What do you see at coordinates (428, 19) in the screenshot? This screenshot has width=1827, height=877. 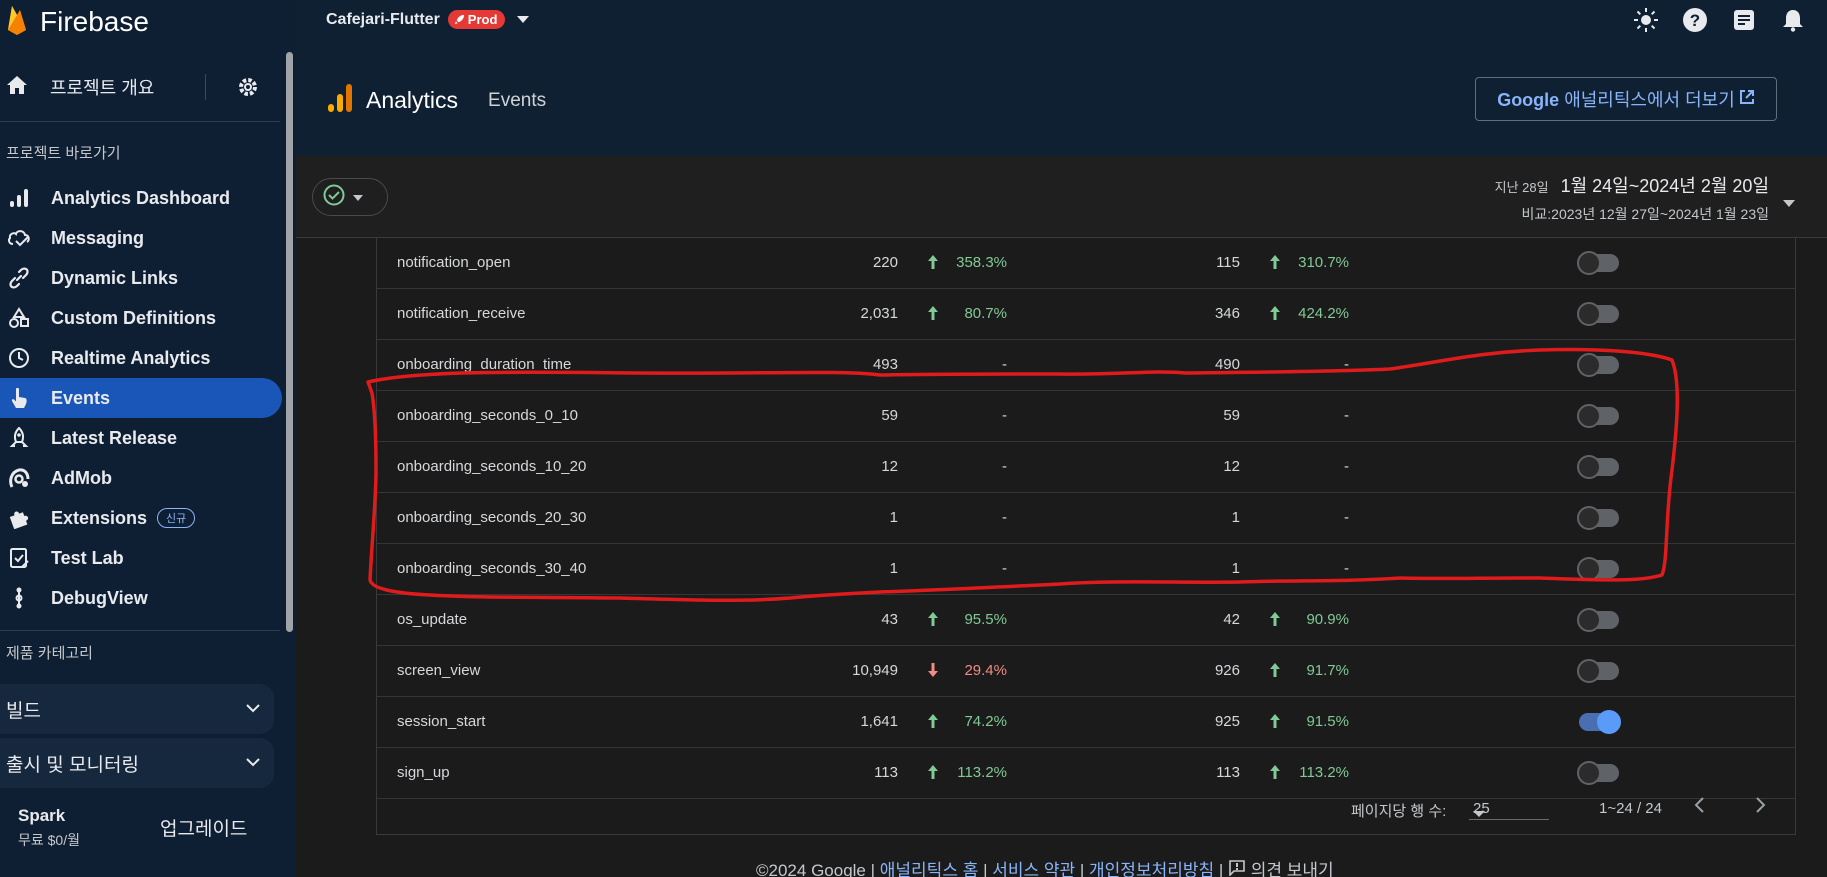 I see `project-selector: Cafejari-Flutter Prod` at bounding box center [428, 19].